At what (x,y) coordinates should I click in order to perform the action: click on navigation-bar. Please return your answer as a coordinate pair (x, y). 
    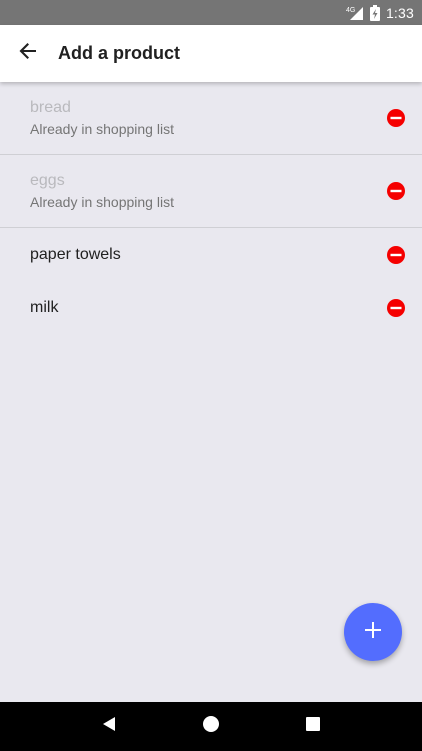
    Looking at the image, I should click on (211, 726).